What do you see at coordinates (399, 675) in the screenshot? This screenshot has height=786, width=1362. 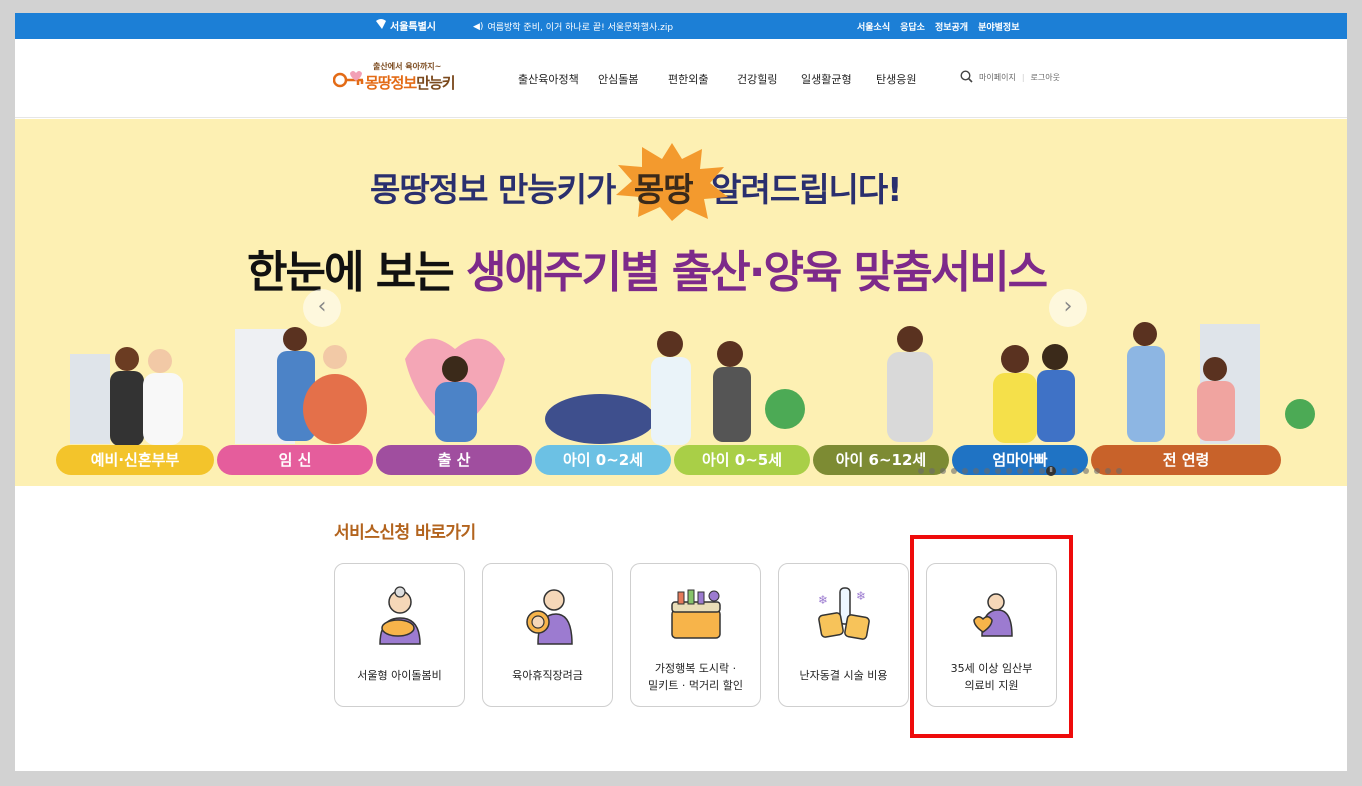 I see `service-label: 서울형 아이돌봄비` at bounding box center [399, 675].